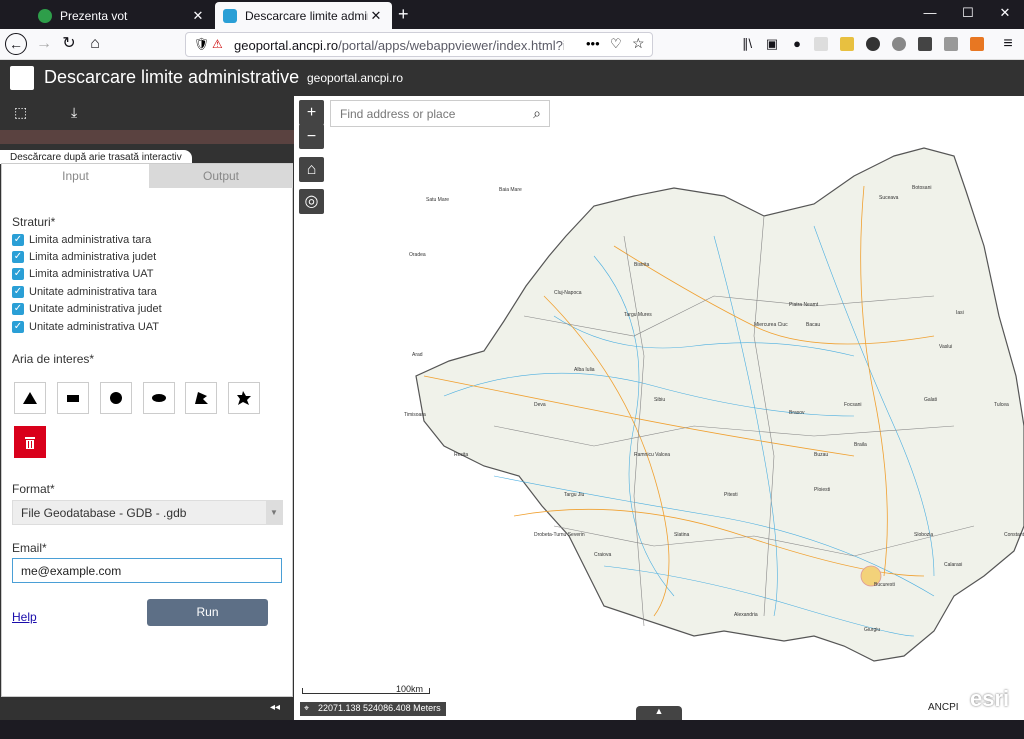 This screenshot has height=739, width=1024. I want to click on layer-checkbox: ✓ Limita administrativa UAT, so click(83, 273).